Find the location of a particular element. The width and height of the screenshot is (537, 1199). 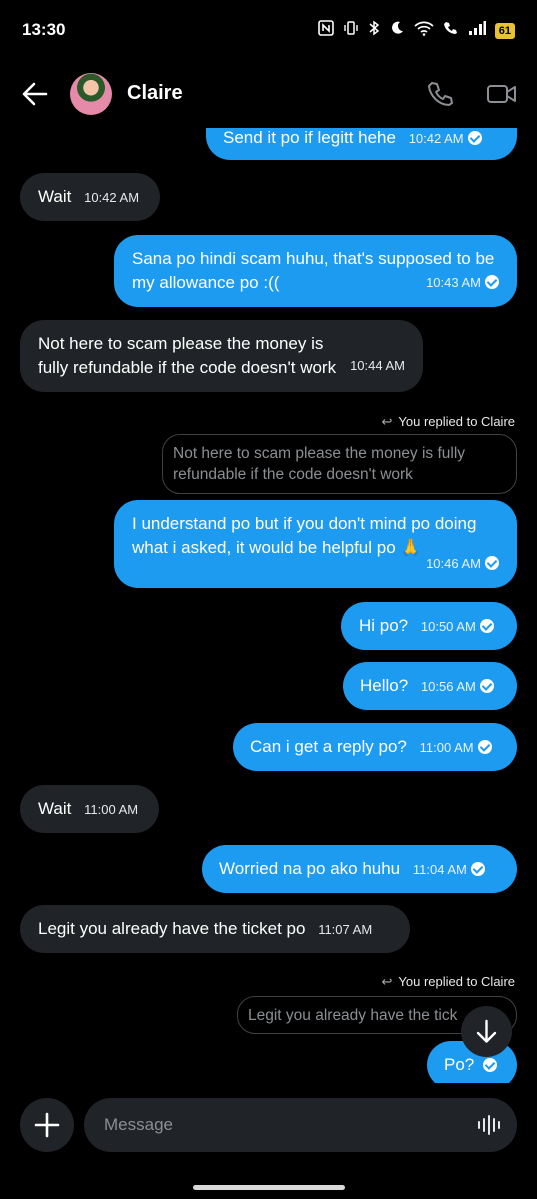

back-arrow-icon is located at coordinates (35, 94).